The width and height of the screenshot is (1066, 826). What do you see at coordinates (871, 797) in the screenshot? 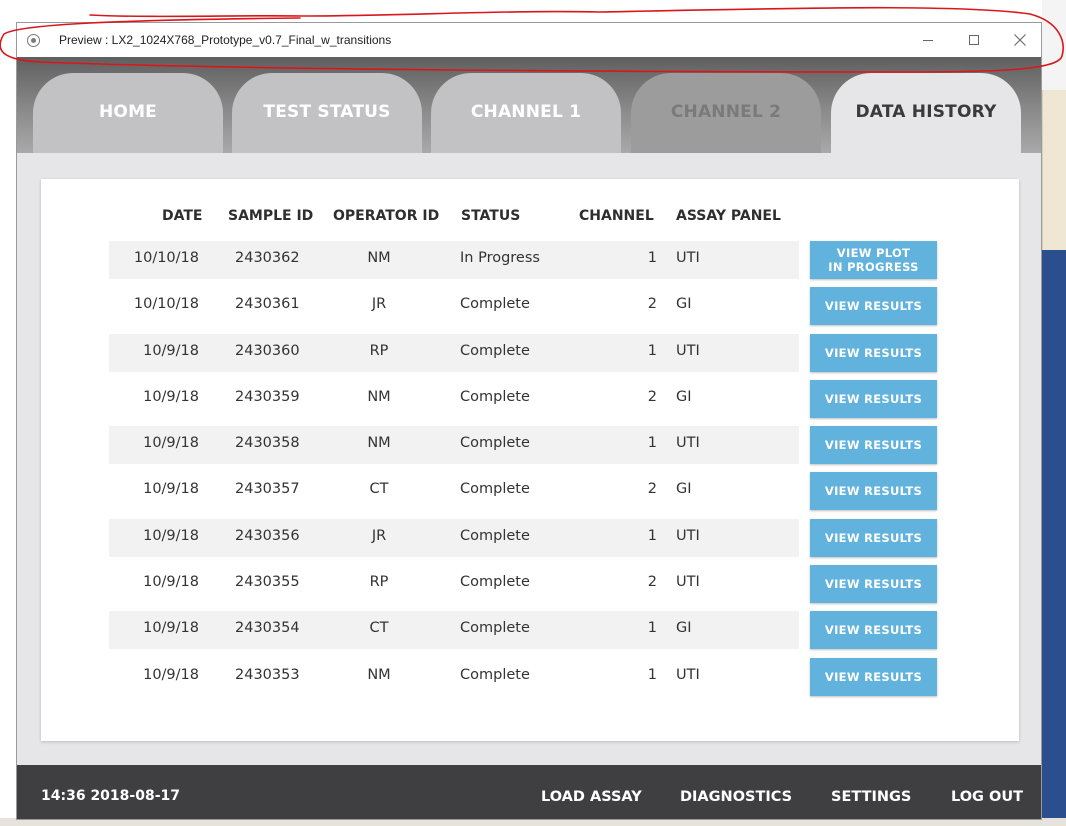
I see `settings-button: SETTINGS` at bounding box center [871, 797].